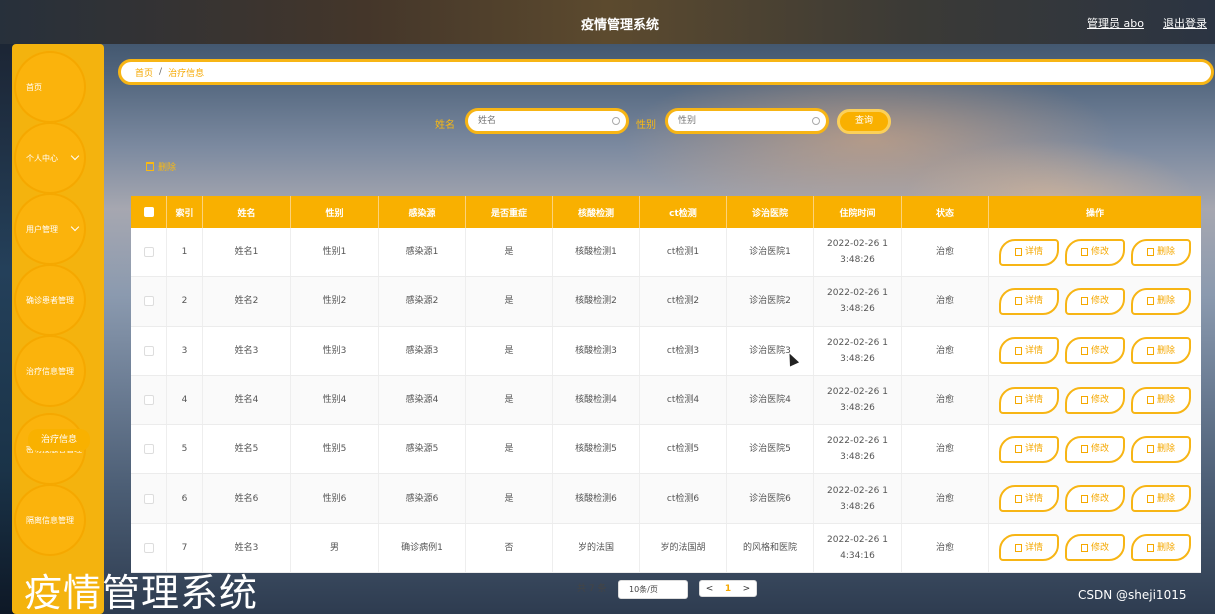 Image resolution: width=1215 pixels, height=614 pixels. I want to click on cell-name: 姓名6, so click(247, 498).